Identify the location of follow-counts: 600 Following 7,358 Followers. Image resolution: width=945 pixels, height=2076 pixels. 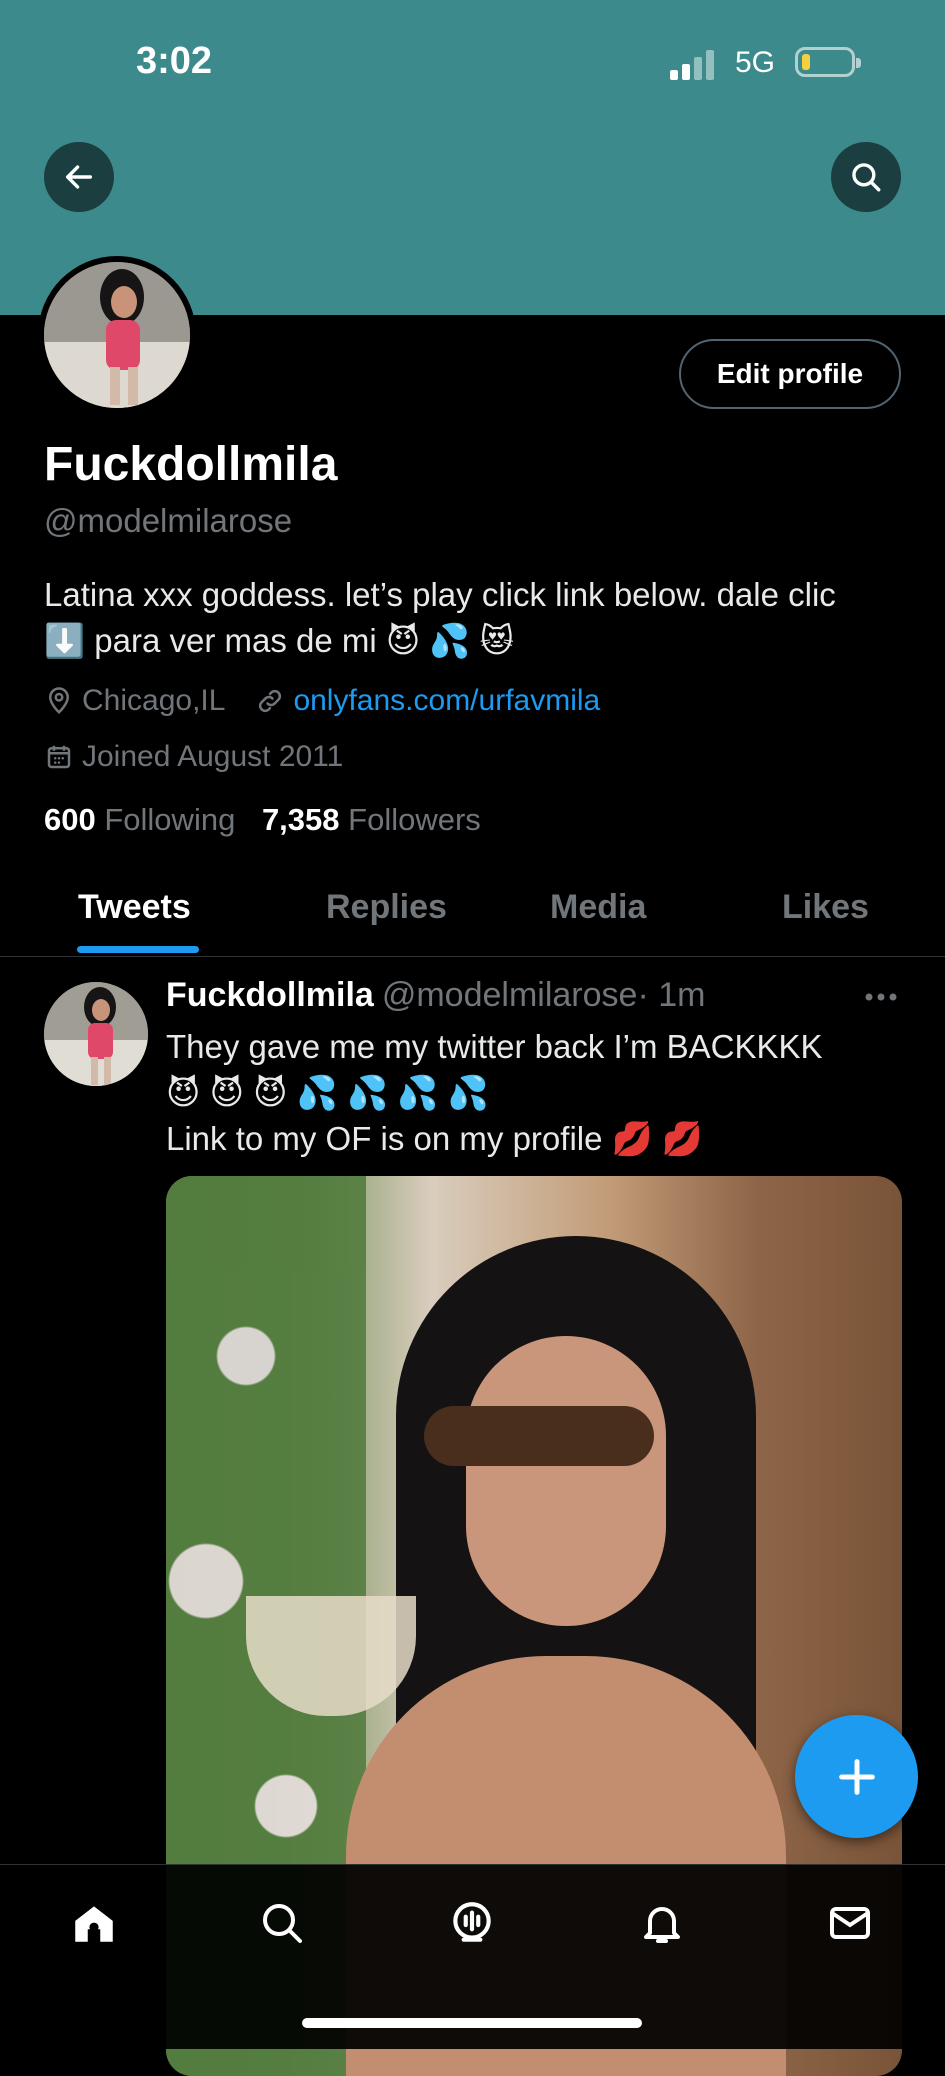
(262, 820).